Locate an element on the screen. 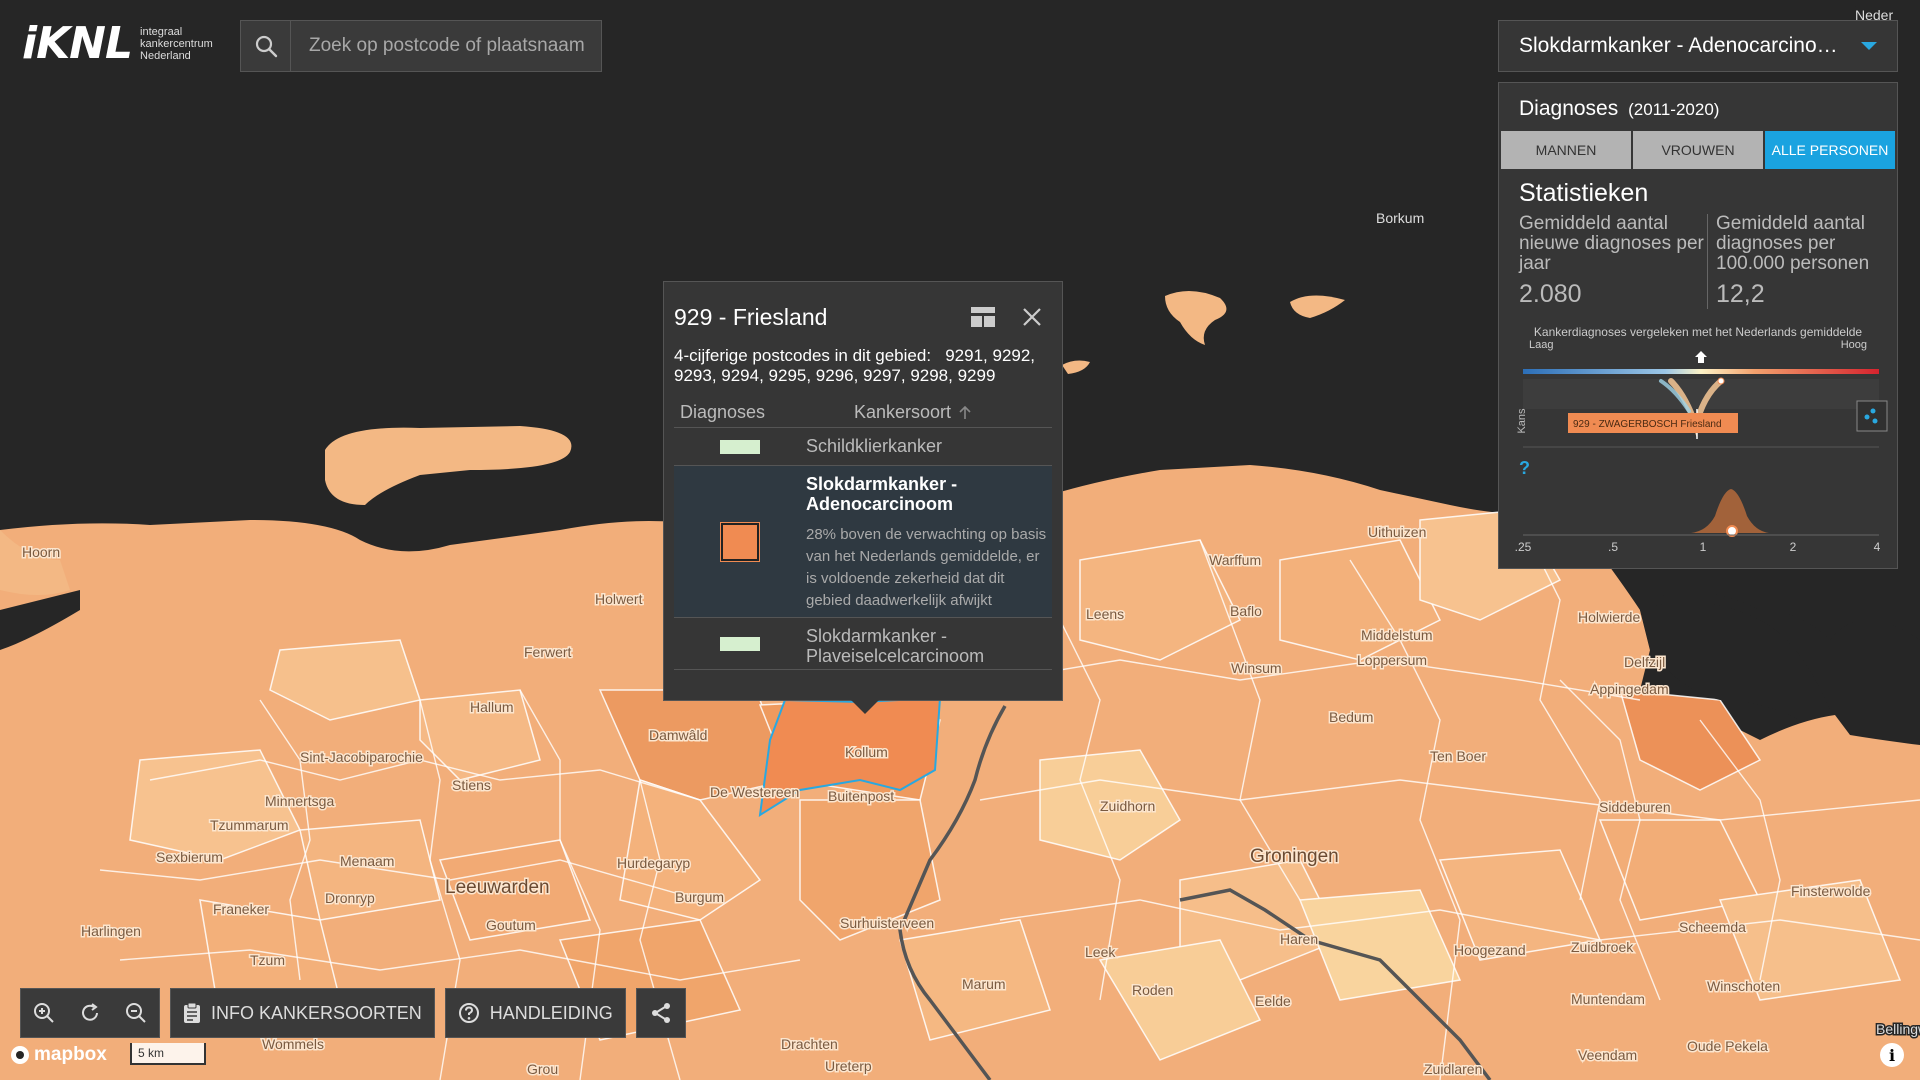 The image size is (1920, 1080). average-marker is located at coordinates (1701, 357).